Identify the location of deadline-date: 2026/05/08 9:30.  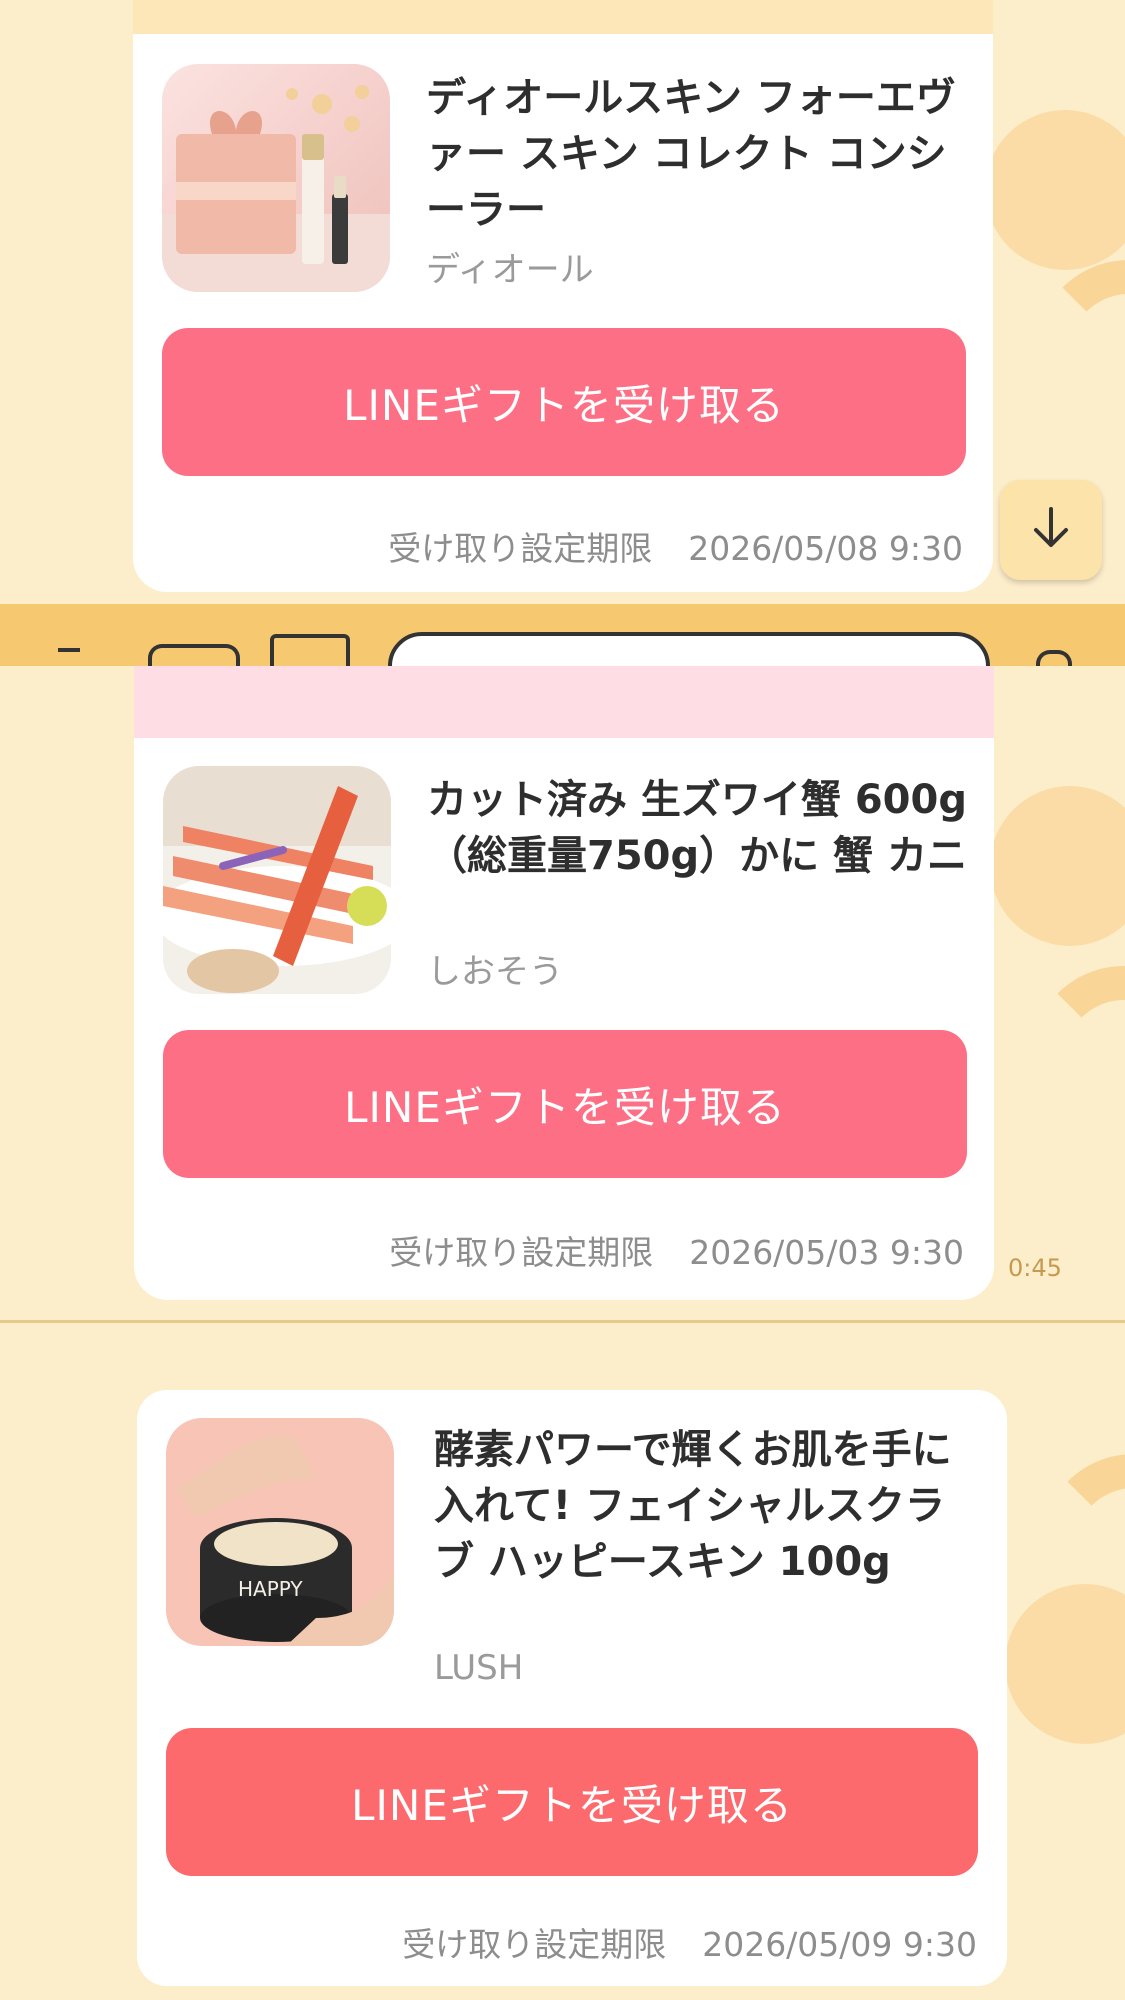
(825, 548).